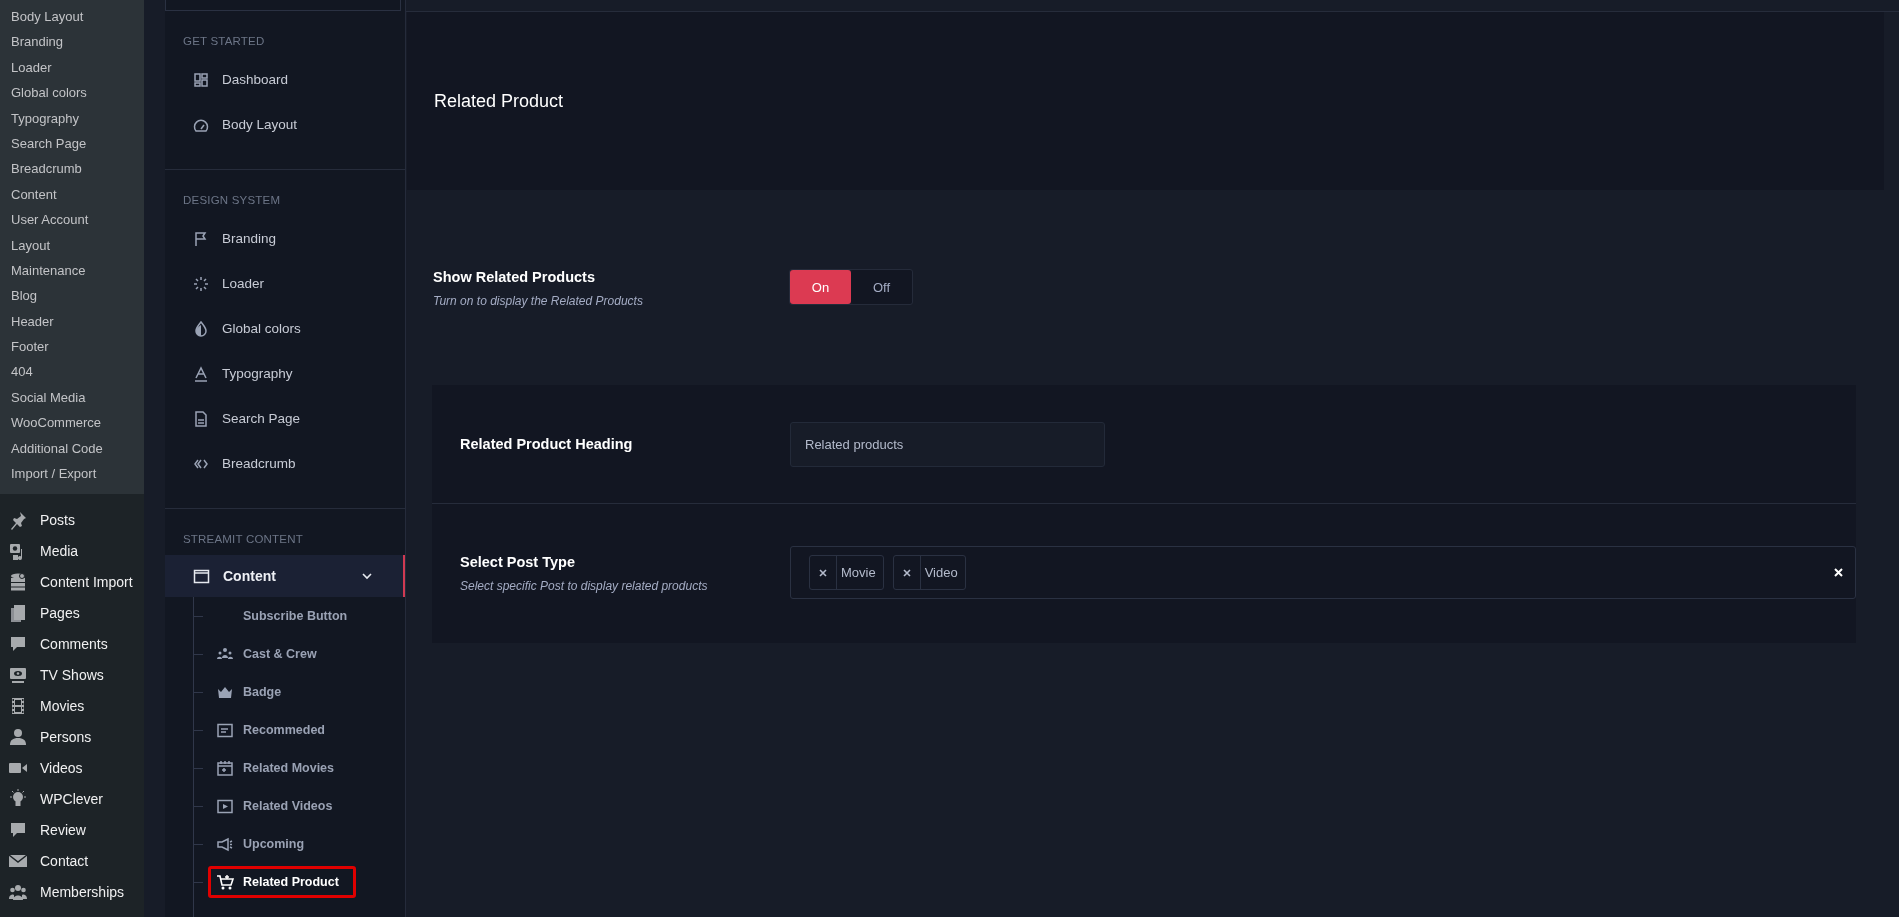 This screenshot has width=1899, height=917. I want to click on nav-subitem: Subscribe Button, so click(286, 616).